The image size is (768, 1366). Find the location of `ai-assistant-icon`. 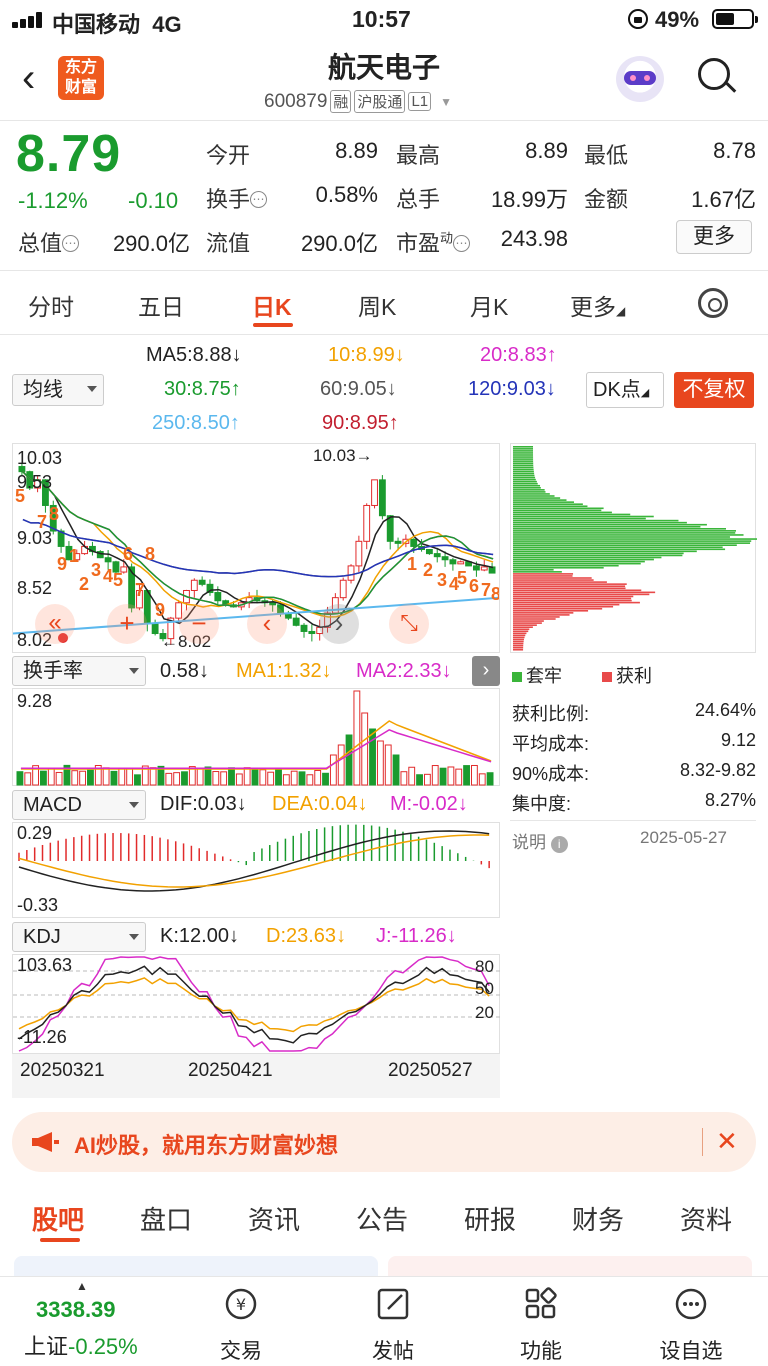

ai-assistant-icon is located at coordinates (640, 79).